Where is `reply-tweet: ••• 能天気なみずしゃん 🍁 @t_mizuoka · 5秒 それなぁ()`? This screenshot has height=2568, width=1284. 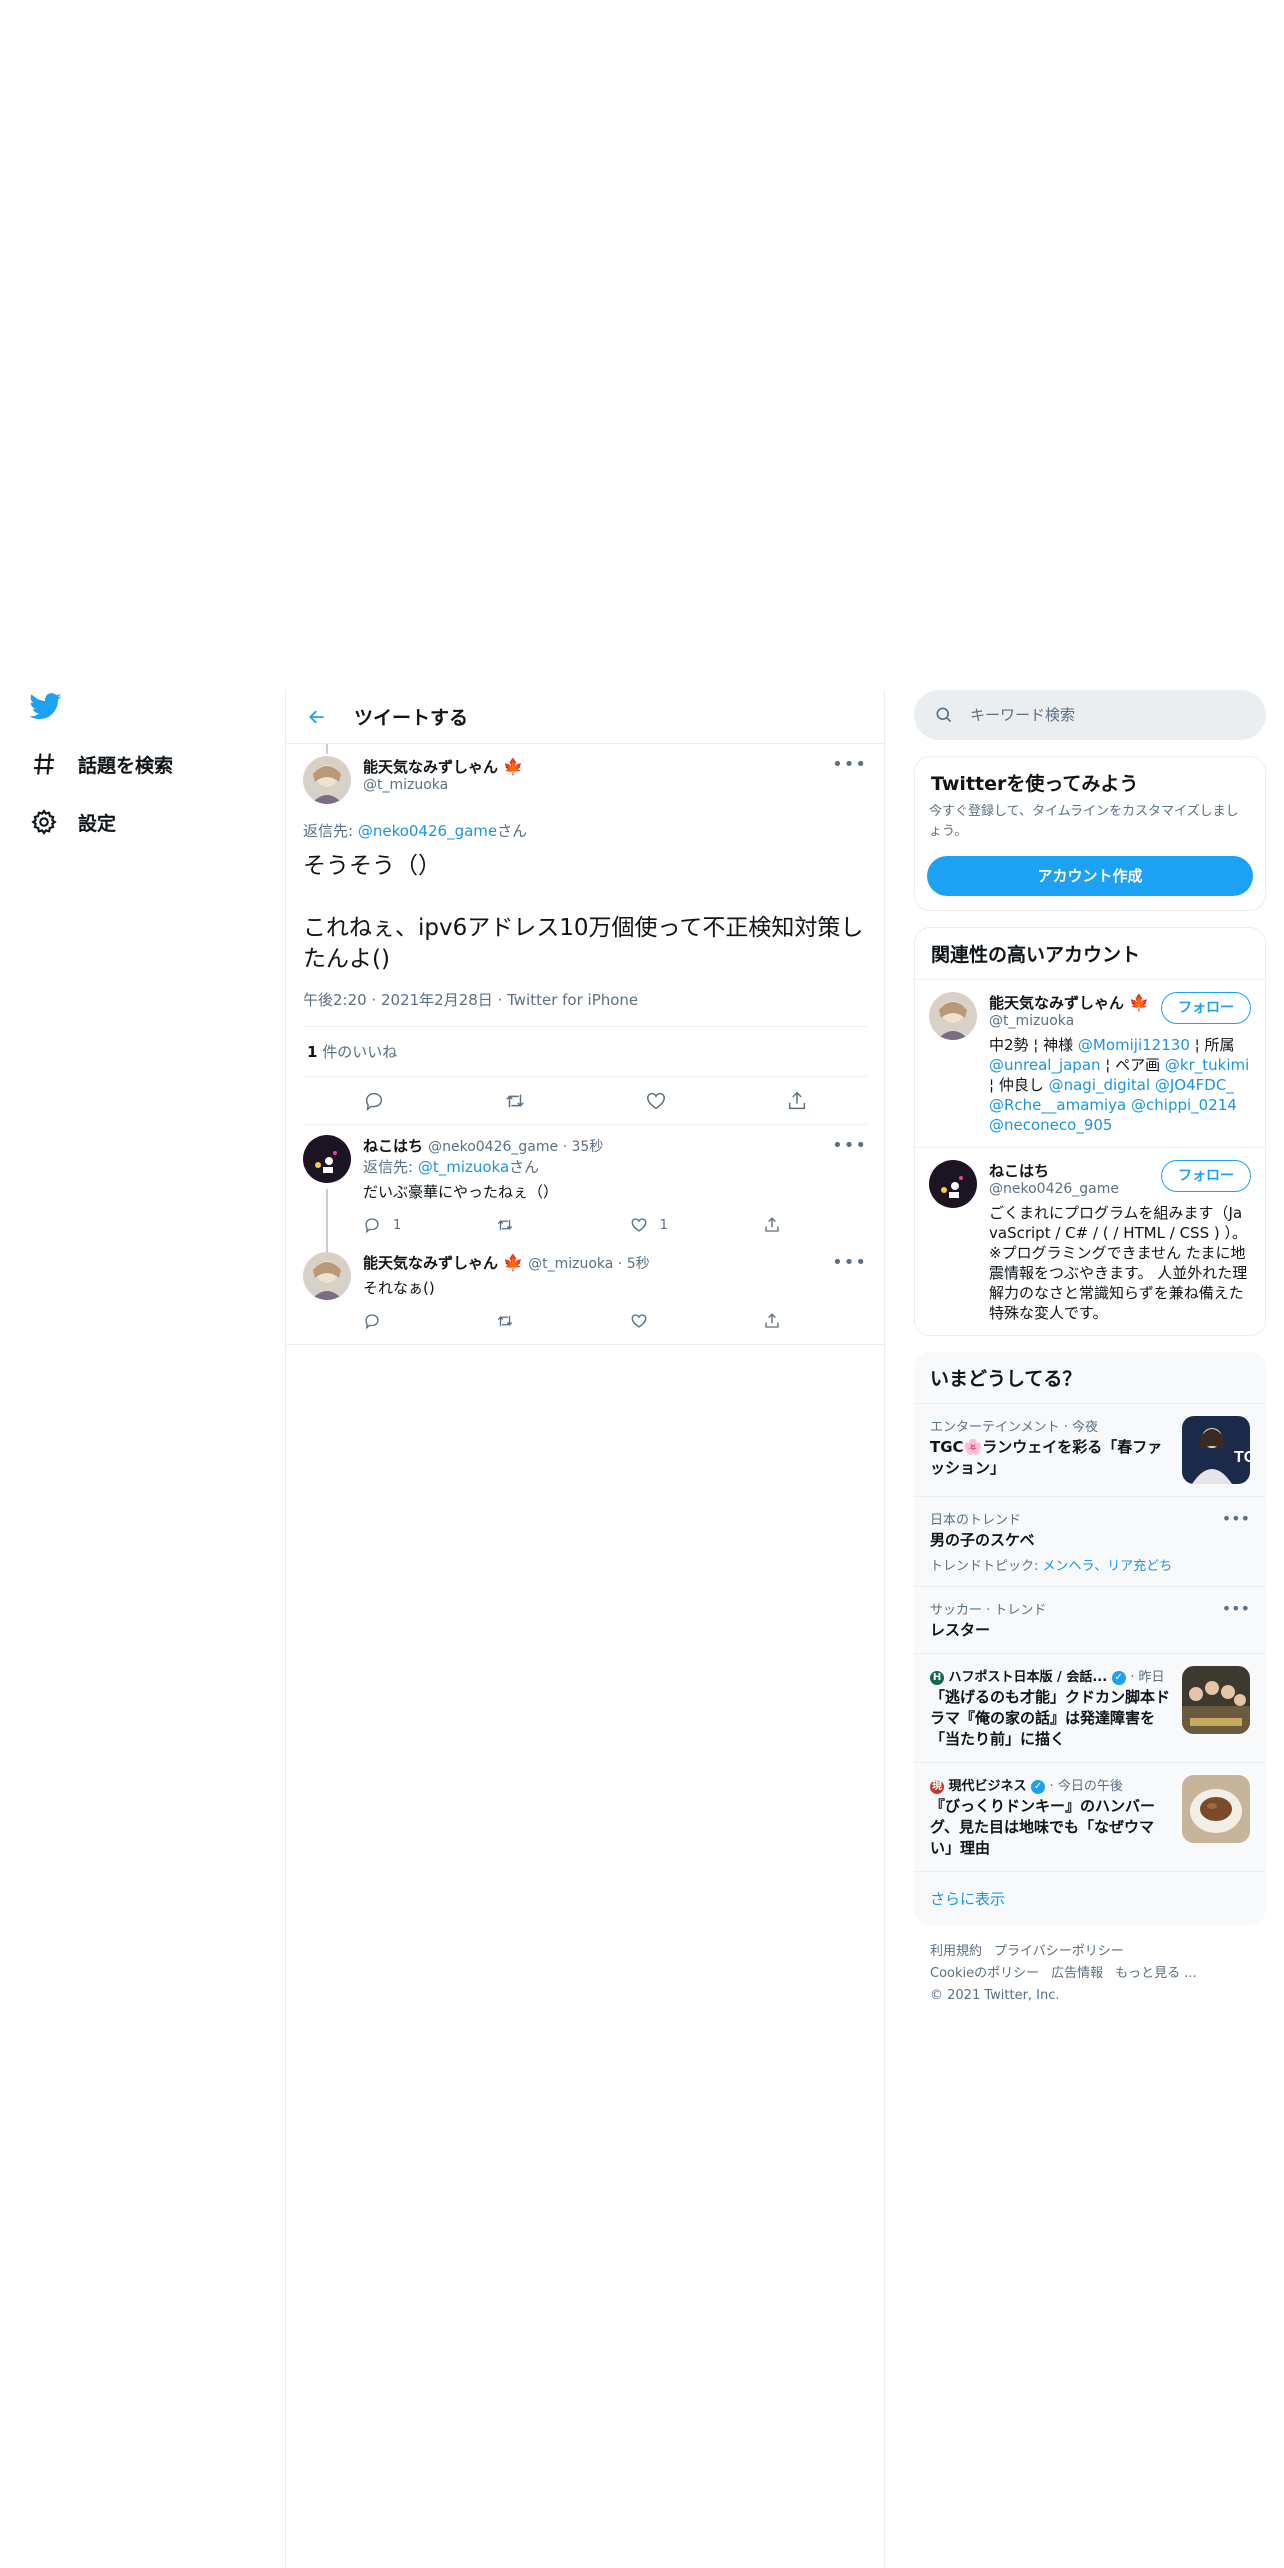
reply-tweet: ••• 能天気なみずしゃん 🍁 @t_mizuoka · 5秒 それなぁ() is located at coordinates (585, 1291).